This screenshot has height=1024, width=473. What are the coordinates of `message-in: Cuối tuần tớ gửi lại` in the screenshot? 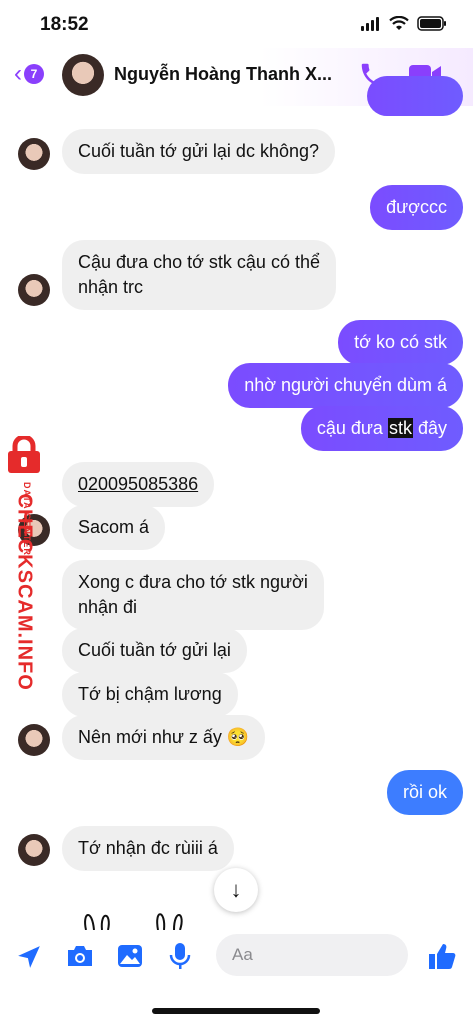 It's located at (154, 650).